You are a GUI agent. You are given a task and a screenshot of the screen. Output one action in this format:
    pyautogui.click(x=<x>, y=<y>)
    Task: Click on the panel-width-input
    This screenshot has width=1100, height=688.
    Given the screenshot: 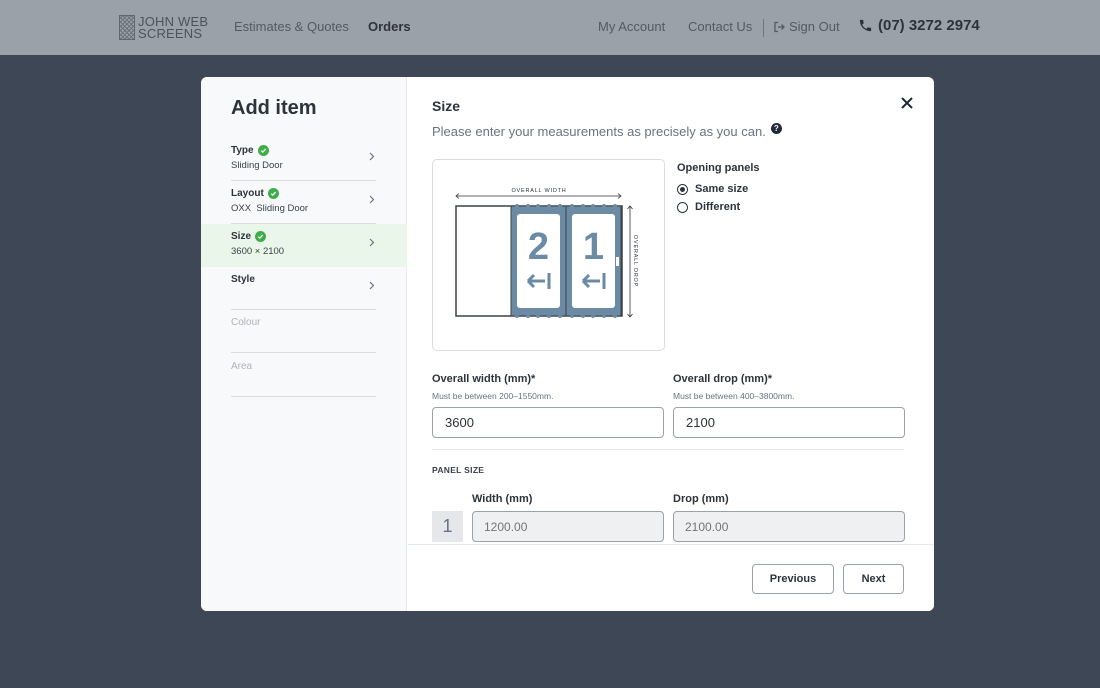 What is the action you would take?
    pyautogui.click(x=568, y=526)
    